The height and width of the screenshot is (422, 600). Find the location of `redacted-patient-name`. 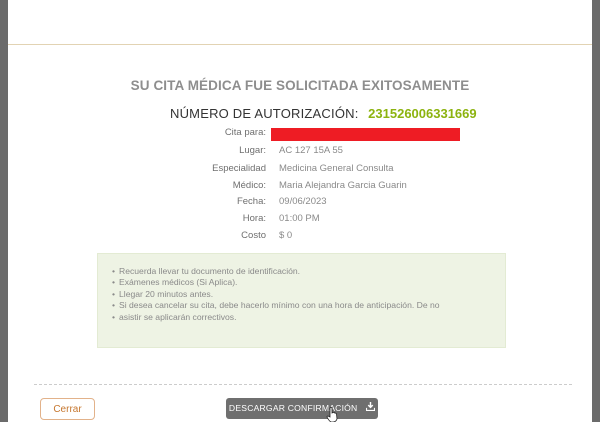

redacted-patient-name is located at coordinates (365, 134).